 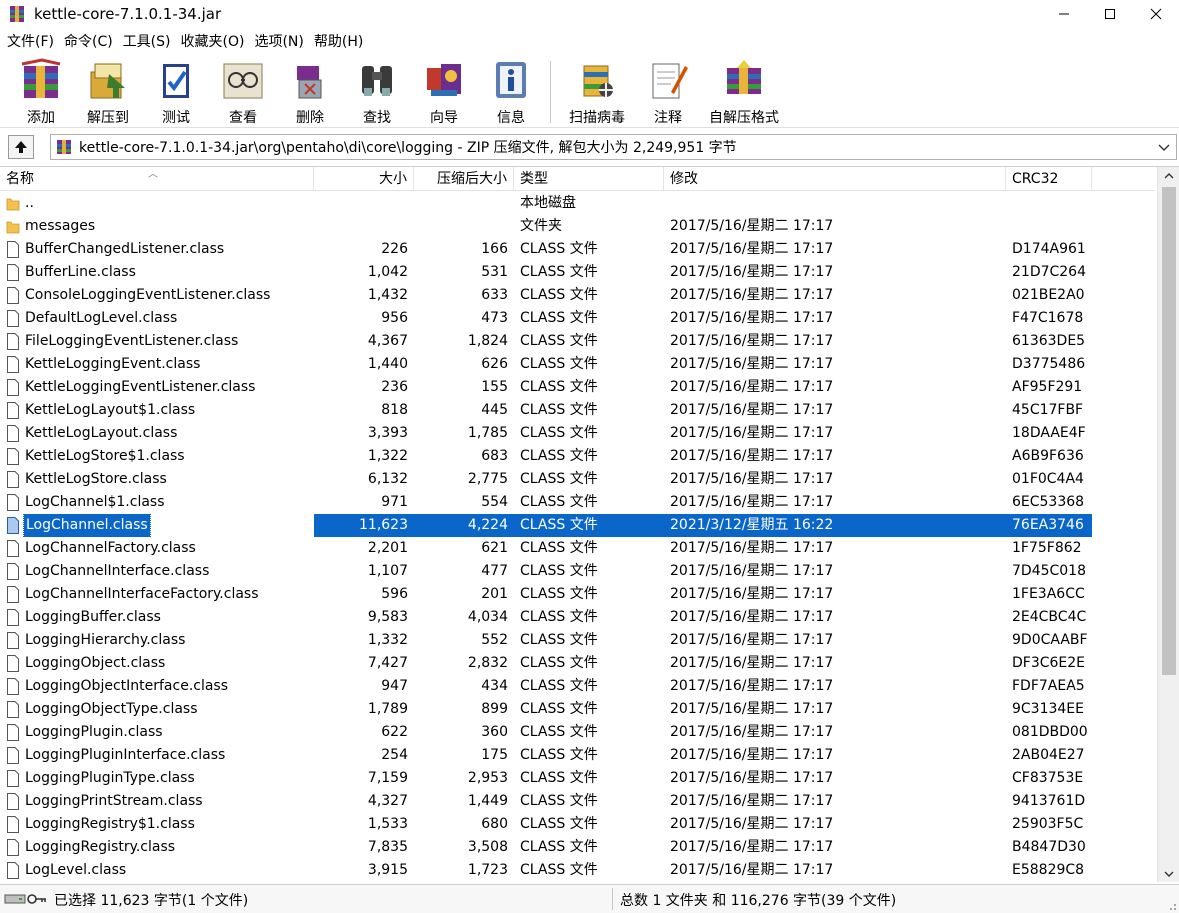 What do you see at coordinates (147, 42) in the screenshot?
I see `menu-tools: 工具(S)` at bounding box center [147, 42].